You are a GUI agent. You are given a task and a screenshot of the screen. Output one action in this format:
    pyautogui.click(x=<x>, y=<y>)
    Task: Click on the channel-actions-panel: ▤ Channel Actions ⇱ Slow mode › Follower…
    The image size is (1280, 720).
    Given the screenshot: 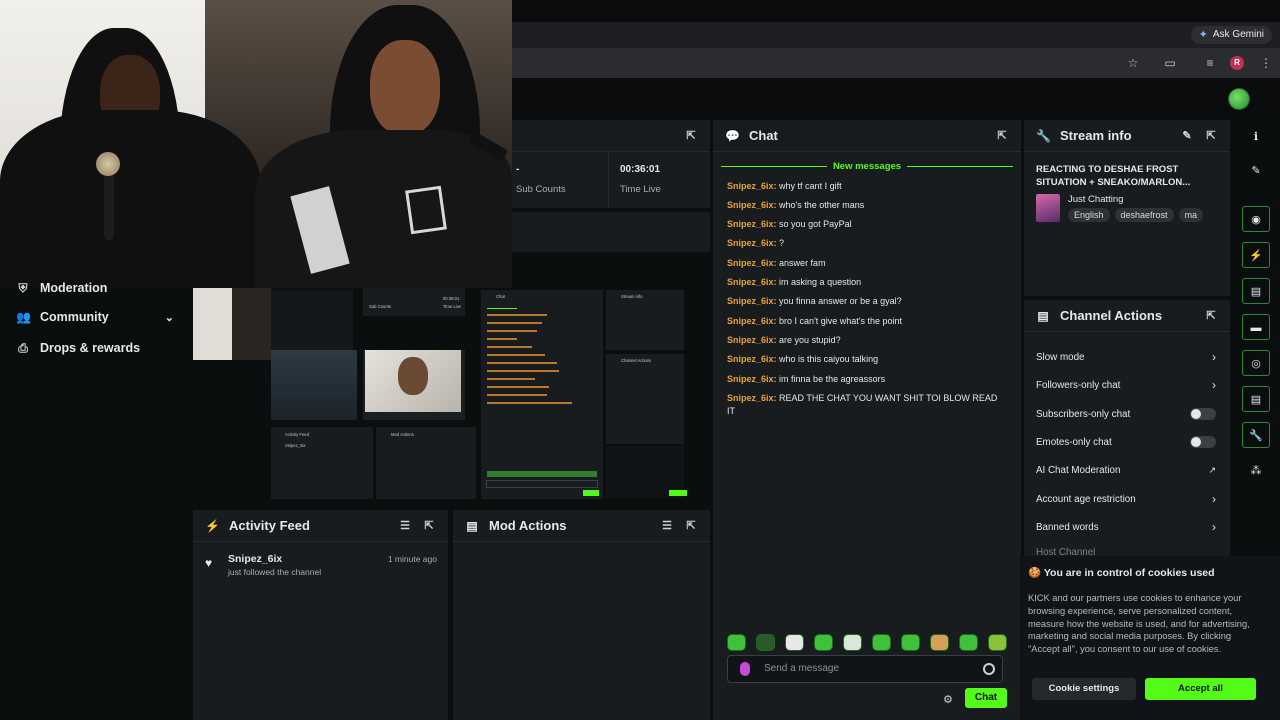 What is the action you would take?
    pyautogui.click(x=1127, y=429)
    